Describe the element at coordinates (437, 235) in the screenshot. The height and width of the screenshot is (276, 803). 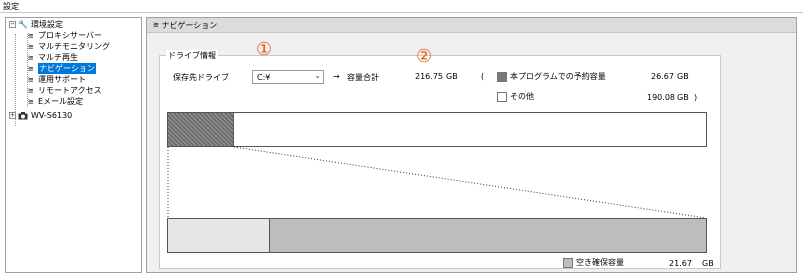
I see `reserved-capacity-bar` at that location.